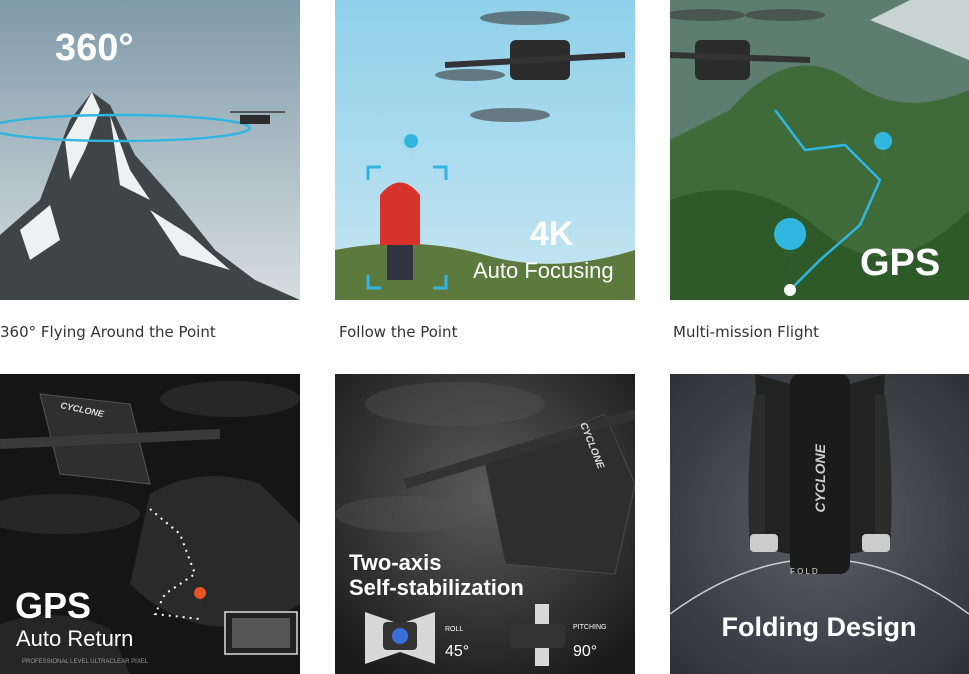  Describe the element at coordinates (108, 332) in the screenshot. I see `tile-caption: 360° Flying Around the Point` at that location.